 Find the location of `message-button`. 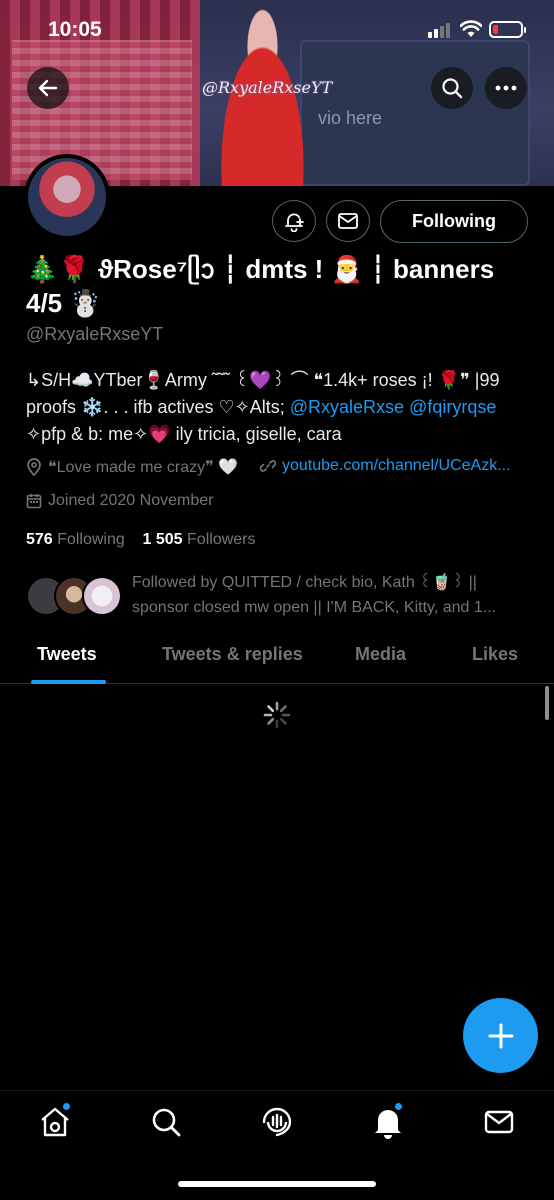

message-button is located at coordinates (348, 221).